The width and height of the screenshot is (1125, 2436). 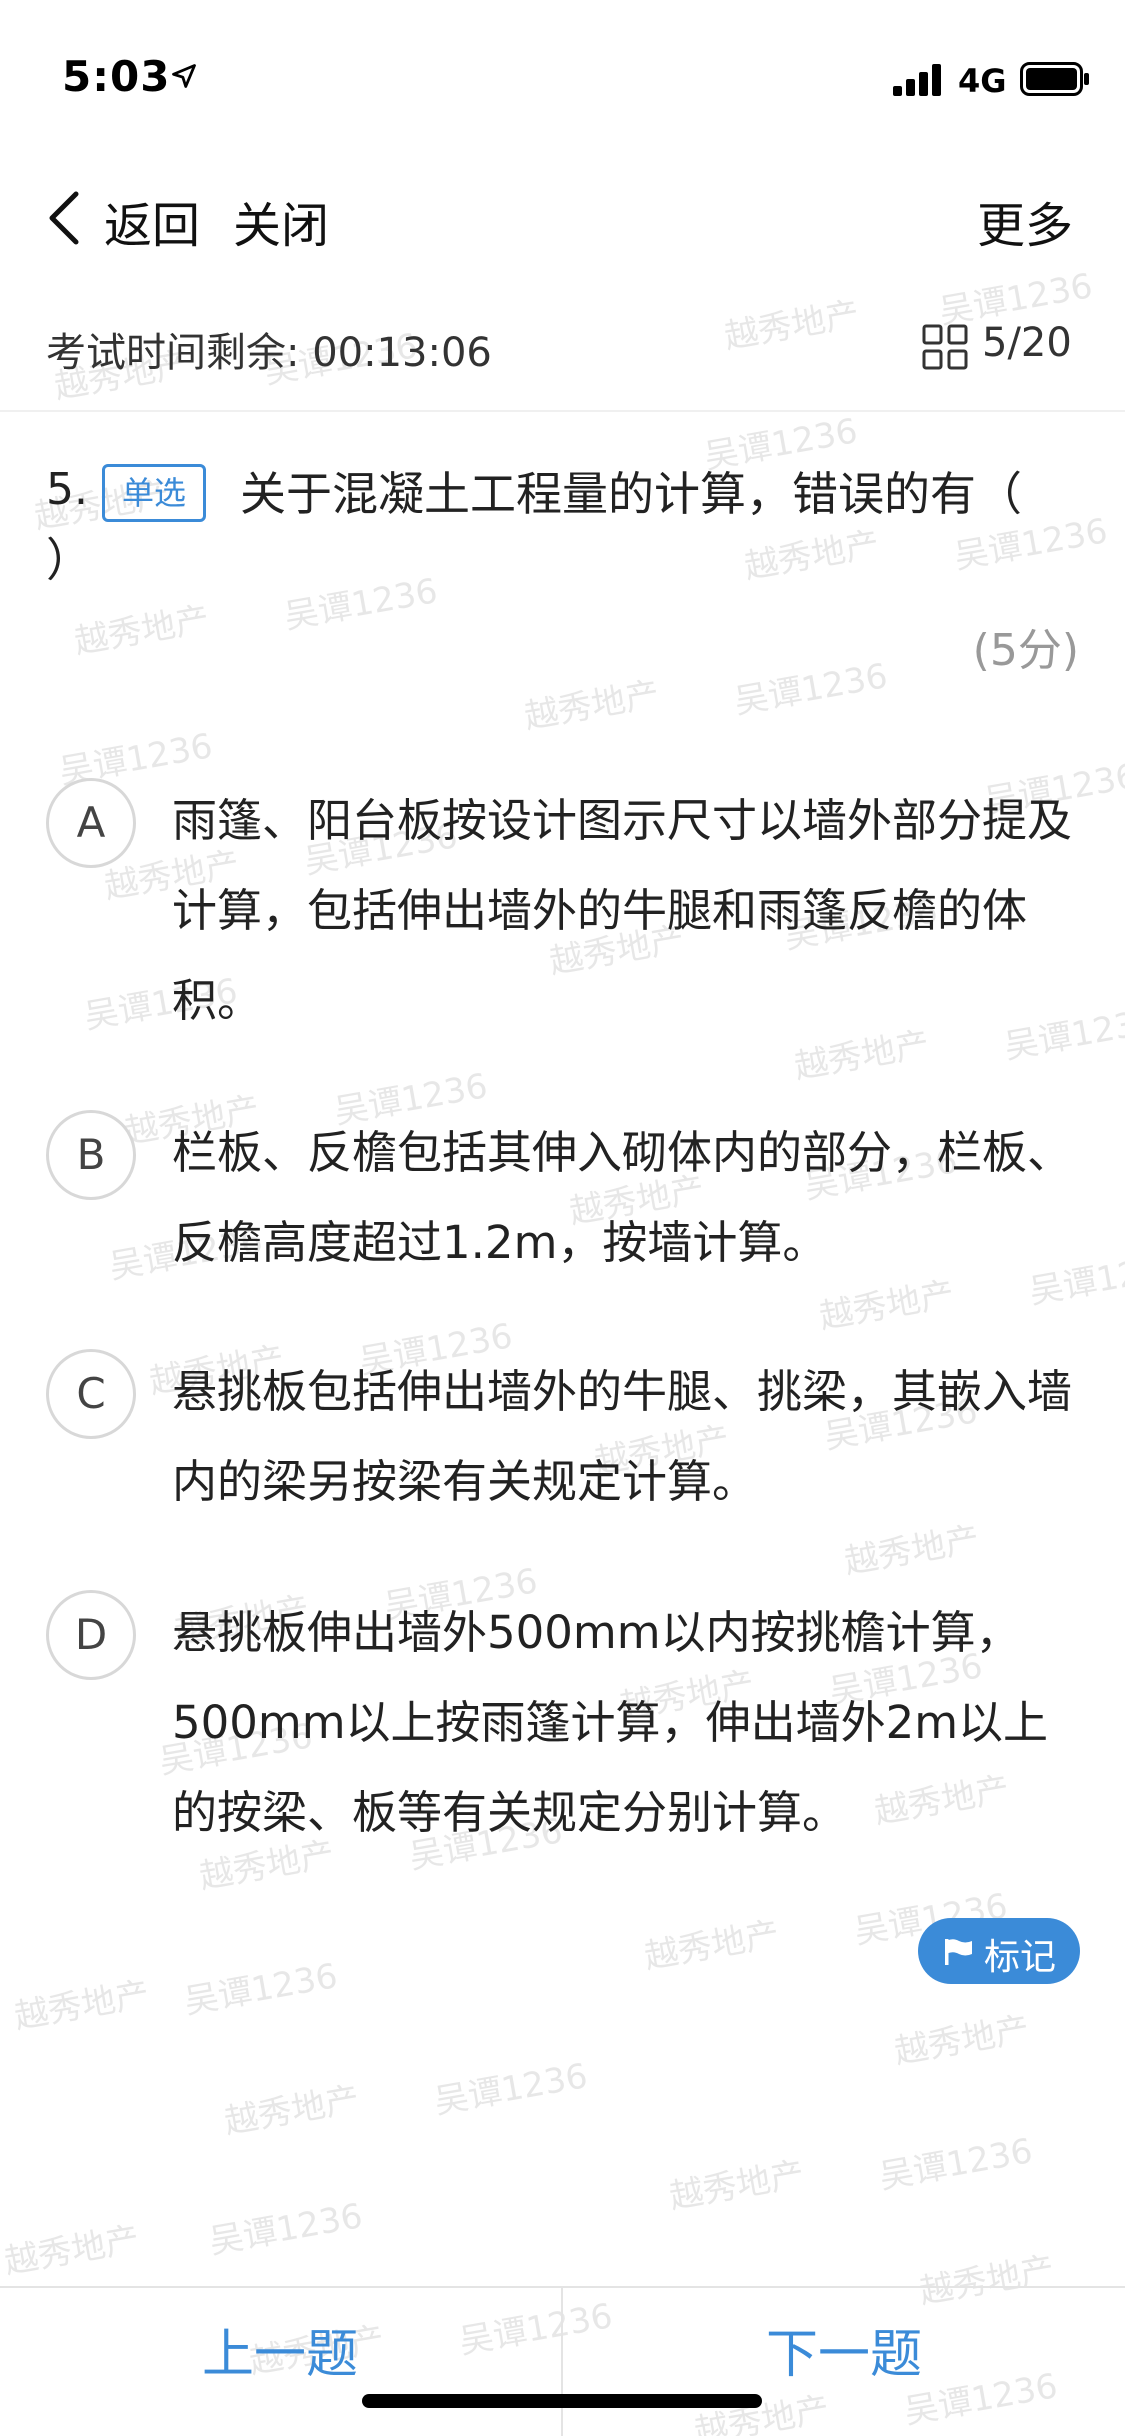 What do you see at coordinates (844, 2362) in the screenshot?
I see `next-question-button: 下一题` at bounding box center [844, 2362].